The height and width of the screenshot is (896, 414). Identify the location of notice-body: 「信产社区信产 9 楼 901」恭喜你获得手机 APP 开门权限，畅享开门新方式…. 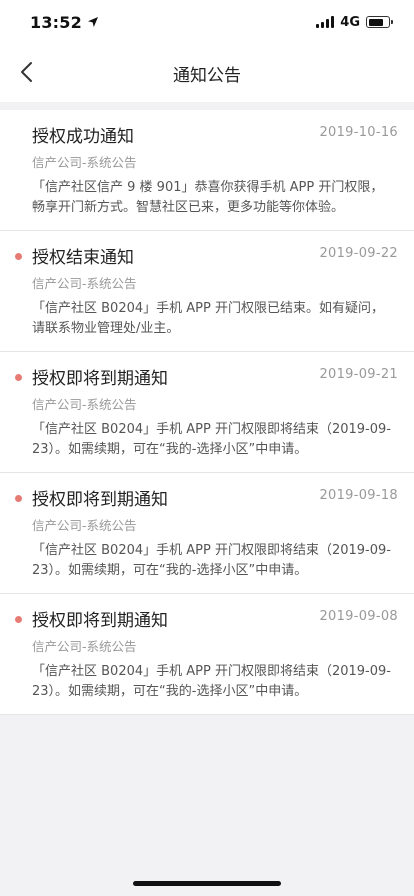
(208, 197).